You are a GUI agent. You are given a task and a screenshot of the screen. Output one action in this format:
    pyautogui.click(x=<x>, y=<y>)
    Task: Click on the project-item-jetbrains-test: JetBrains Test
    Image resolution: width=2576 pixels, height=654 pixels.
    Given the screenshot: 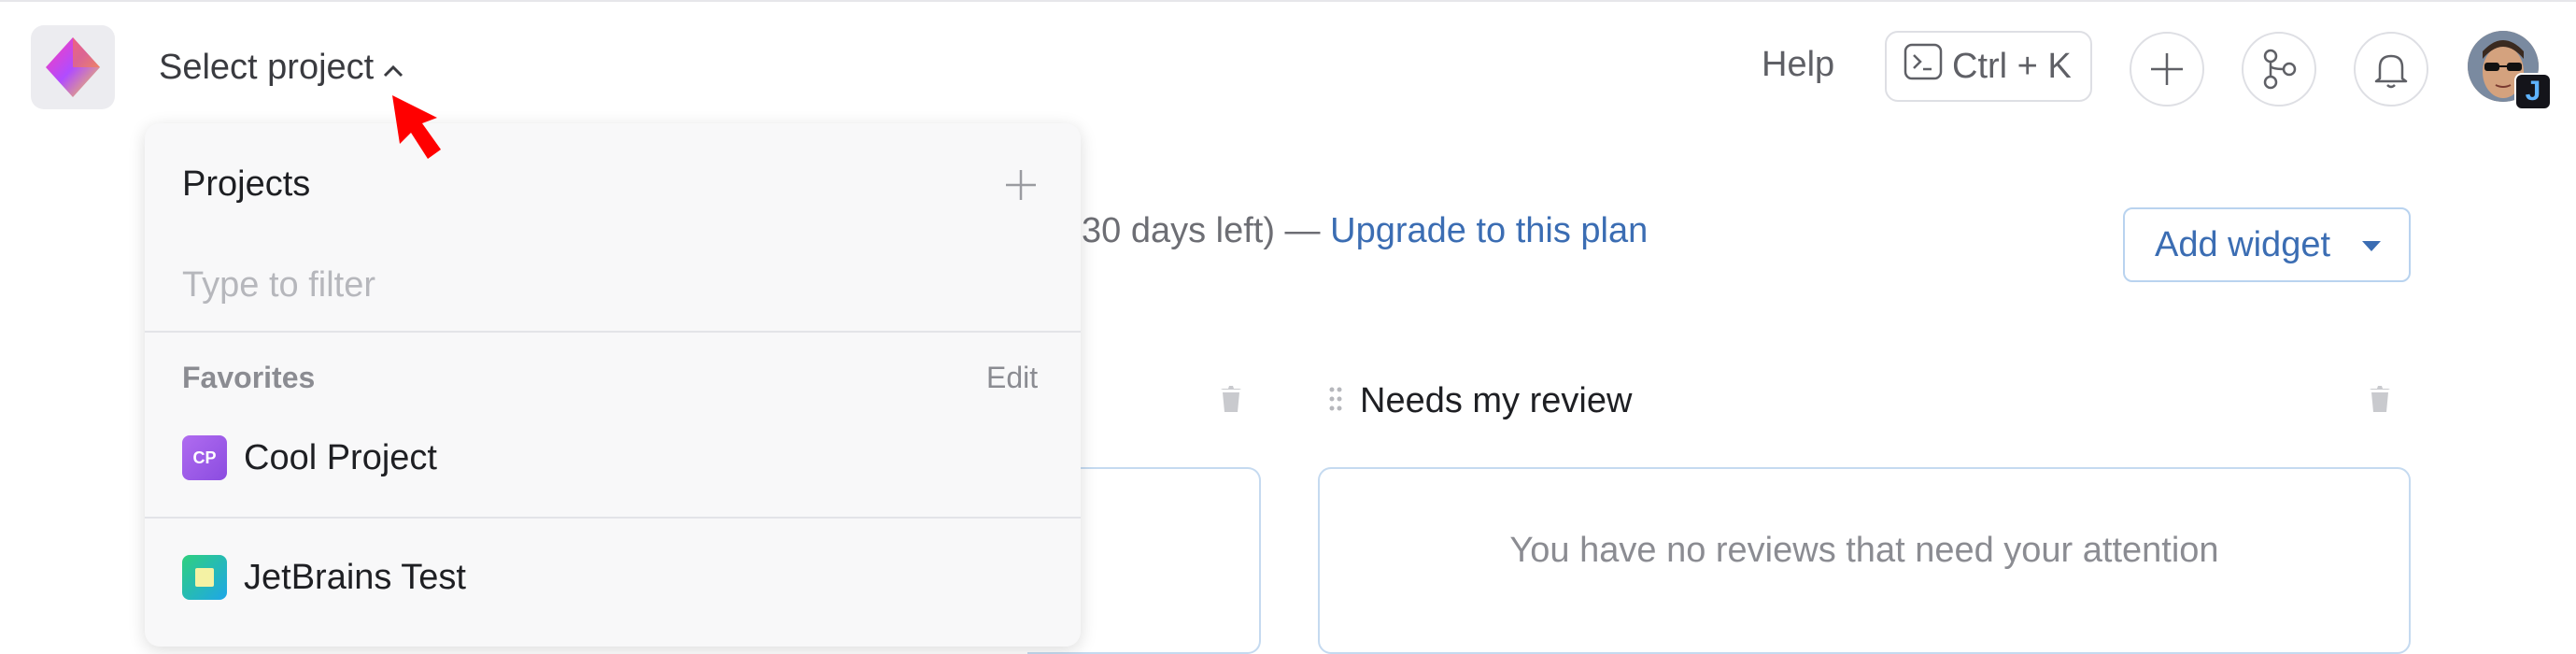 What is the action you would take?
    pyautogui.click(x=324, y=578)
    